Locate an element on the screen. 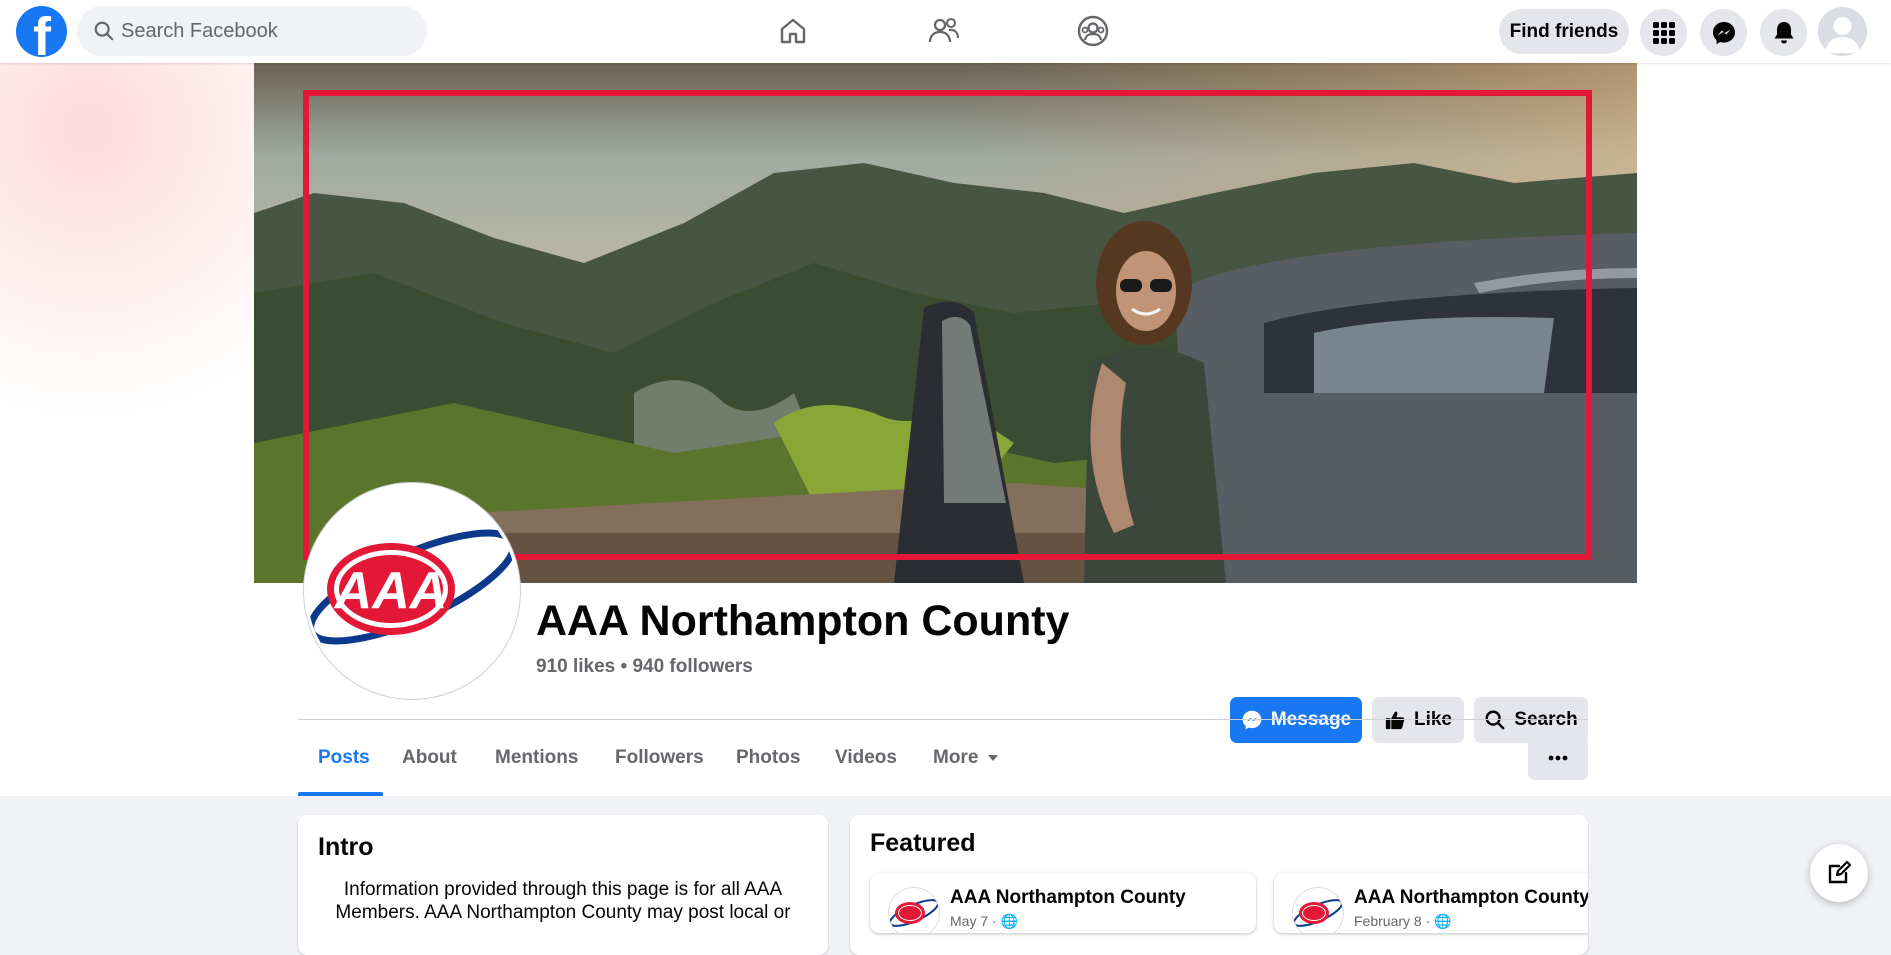 The height and width of the screenshot is (955, 1891). tab-followers: Followers is located at coordinates (659, 758).